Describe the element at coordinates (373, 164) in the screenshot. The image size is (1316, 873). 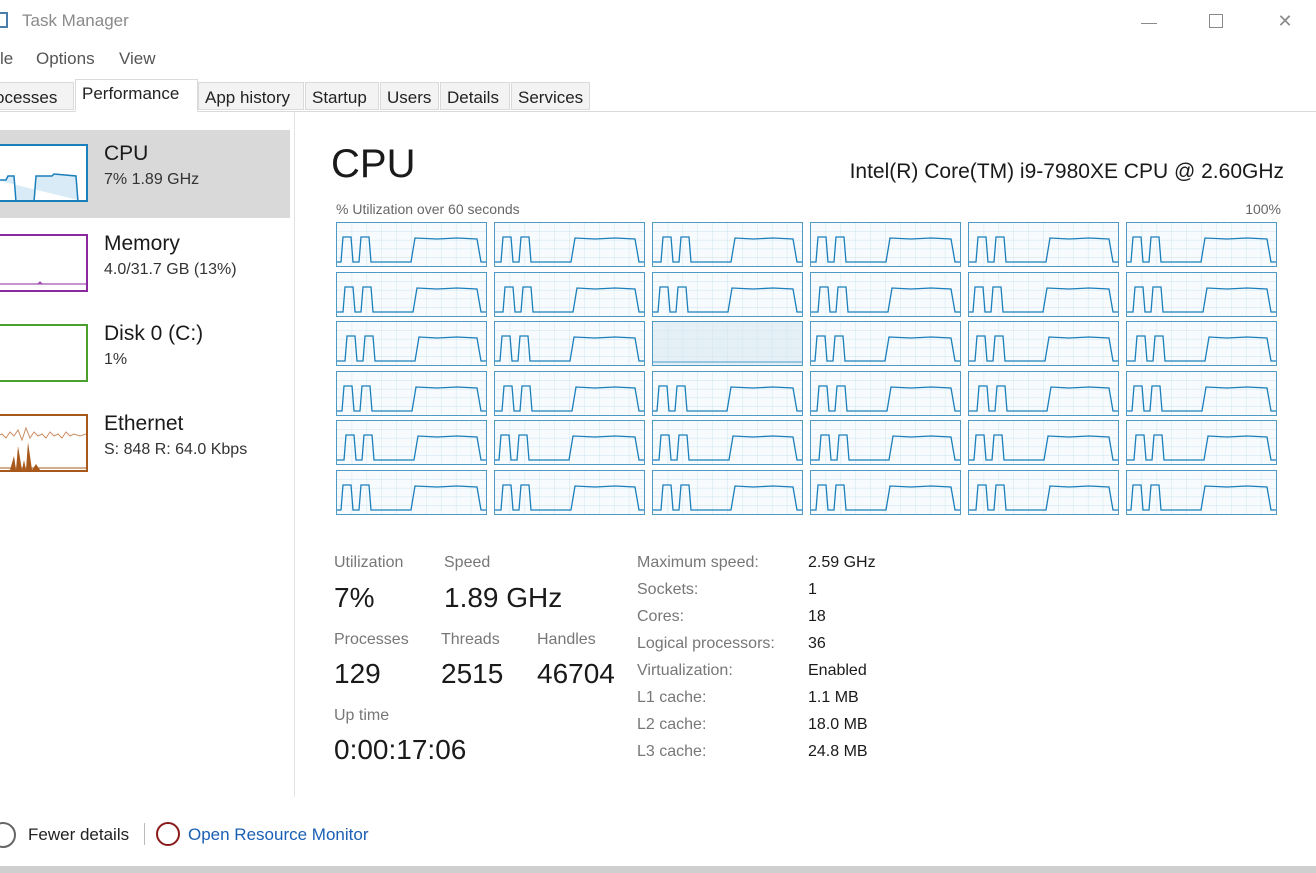
I see `page-title: CPU` at that location.